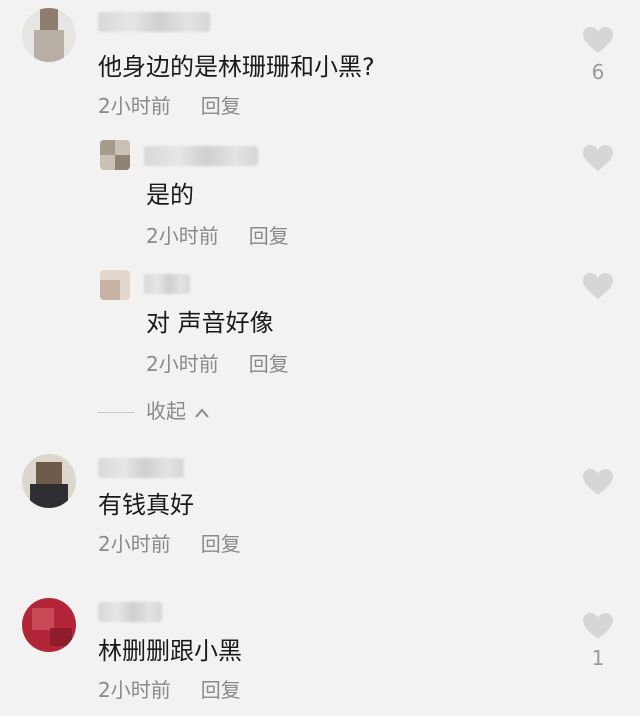 The width and height of the screenshot is (640, 716). Describe the element at coordinates (166, 411) in the screenshot. I see `collapse-label: 收起` at that location.